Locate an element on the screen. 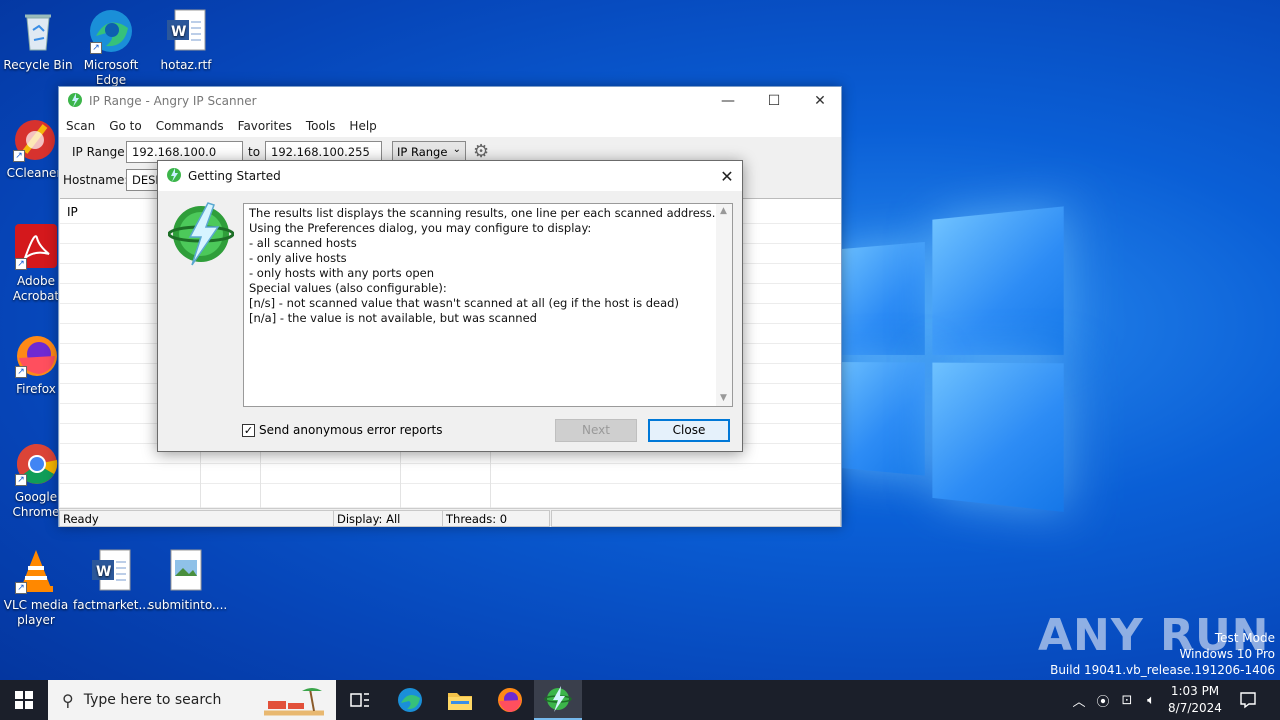 This screenshot has height=720, width=1280. checkbox-label: Send anonymous error reports is located at coordinates (351, 430).